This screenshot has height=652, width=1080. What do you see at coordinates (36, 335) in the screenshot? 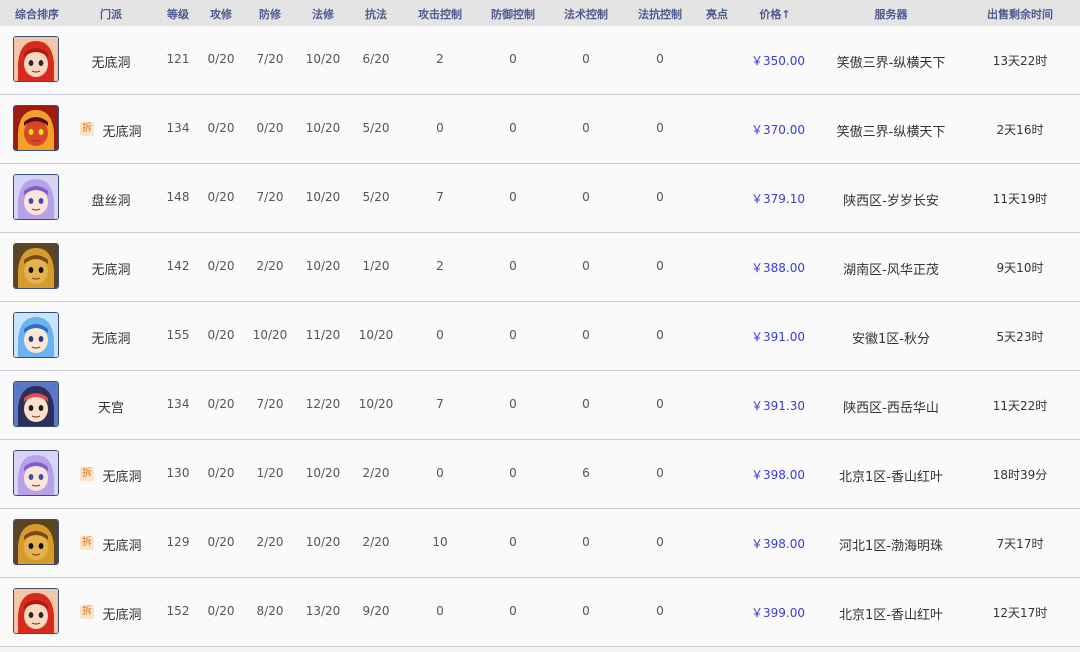
I see `blue-hair-character-avatar-icon` at bounding box center [36, 335].